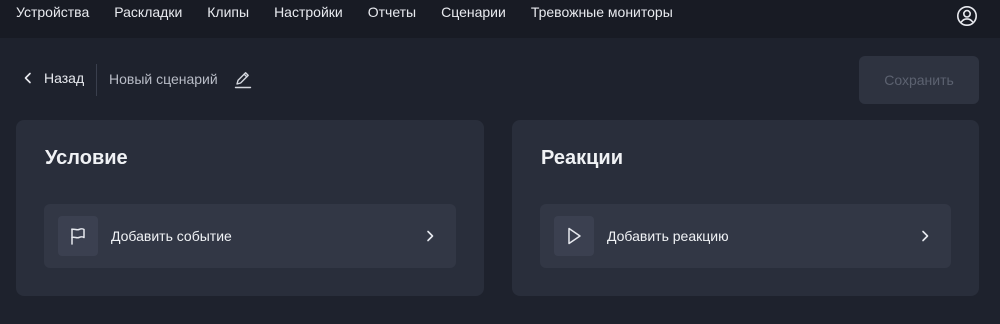 The width and height of the screenshot is (1000, 324). I want to click on nav-item-scenarios: Сценарии, so click(473, 12).